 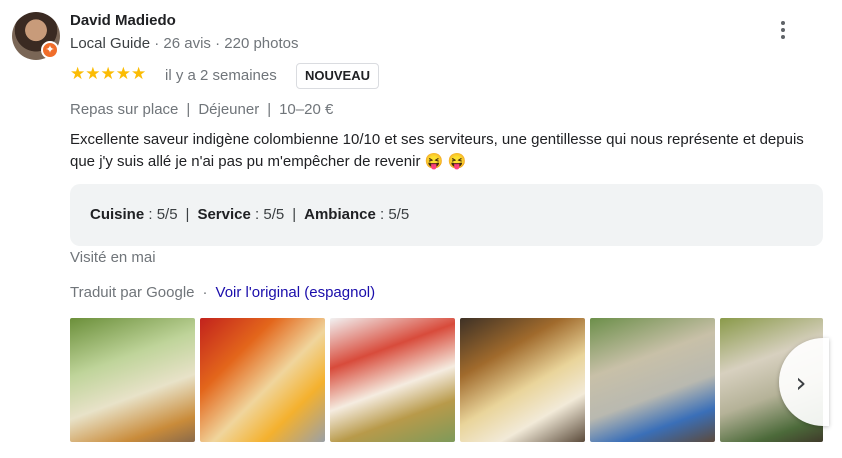 What do you see at coordinates (801, 382) in the screenshot?
I see `chevron-right-icon: ›` at bounding box center [801, 382].